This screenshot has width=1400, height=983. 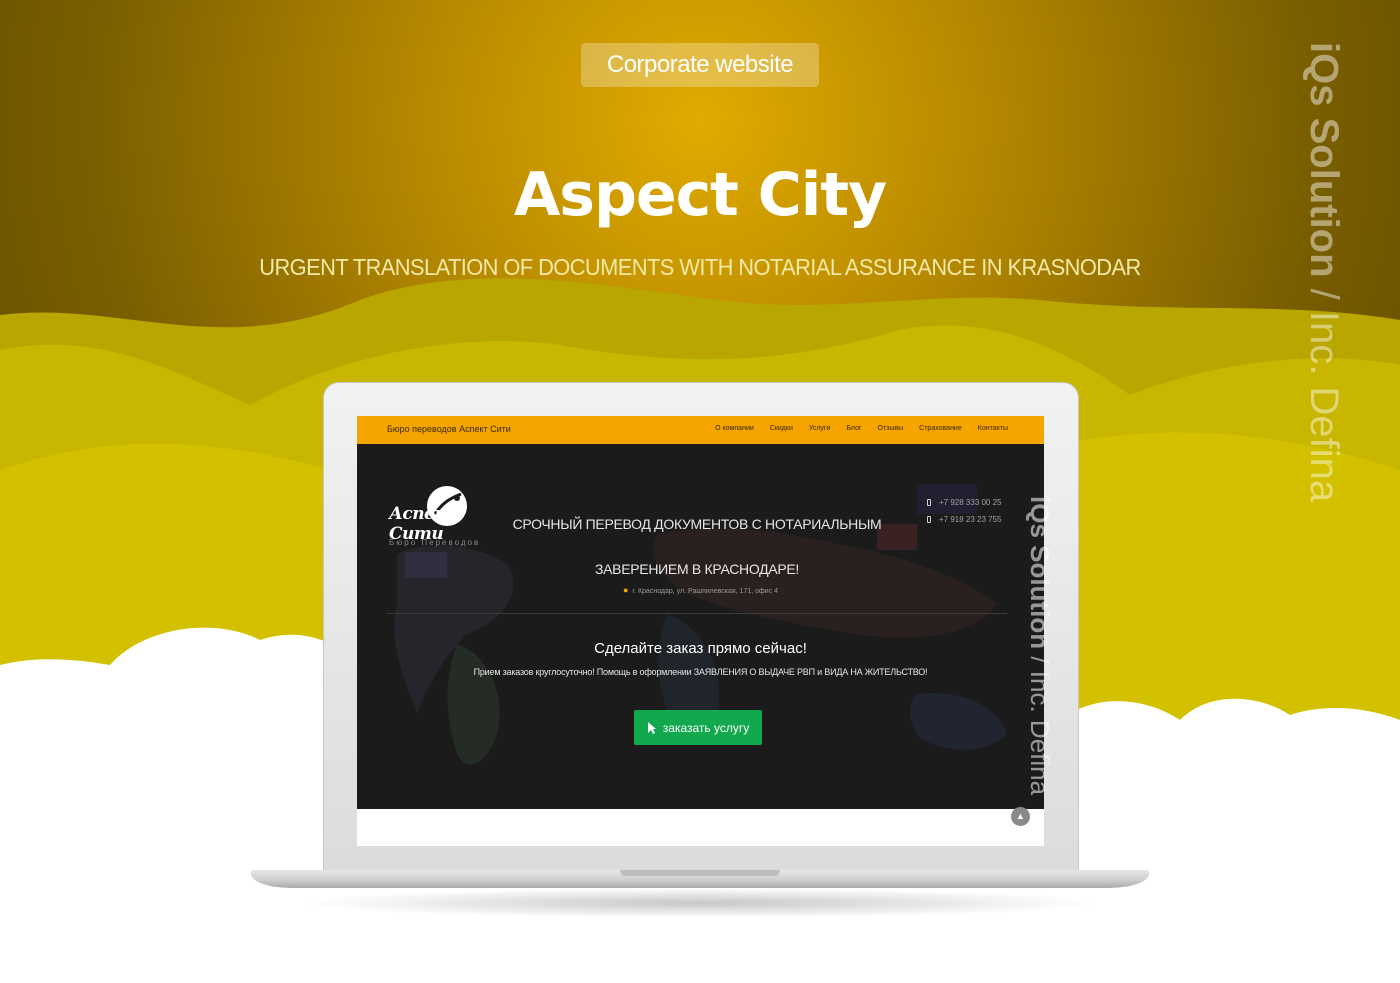 I want to click on phone-list: +7 928 333 00 25 +7 918 23 23 755, so click(x=964, y=511).